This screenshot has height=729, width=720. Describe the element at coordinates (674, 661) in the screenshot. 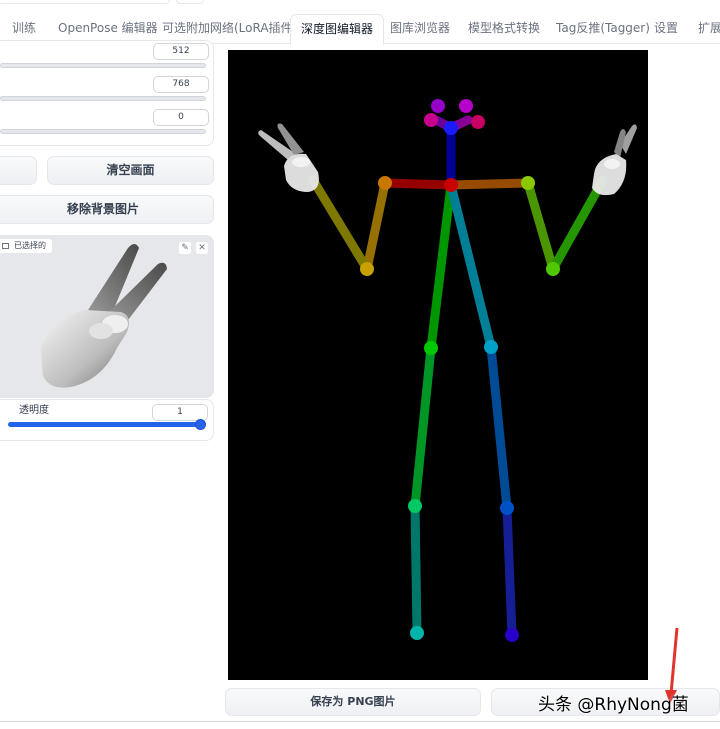

I see `red-arrow-shaft` at that location.